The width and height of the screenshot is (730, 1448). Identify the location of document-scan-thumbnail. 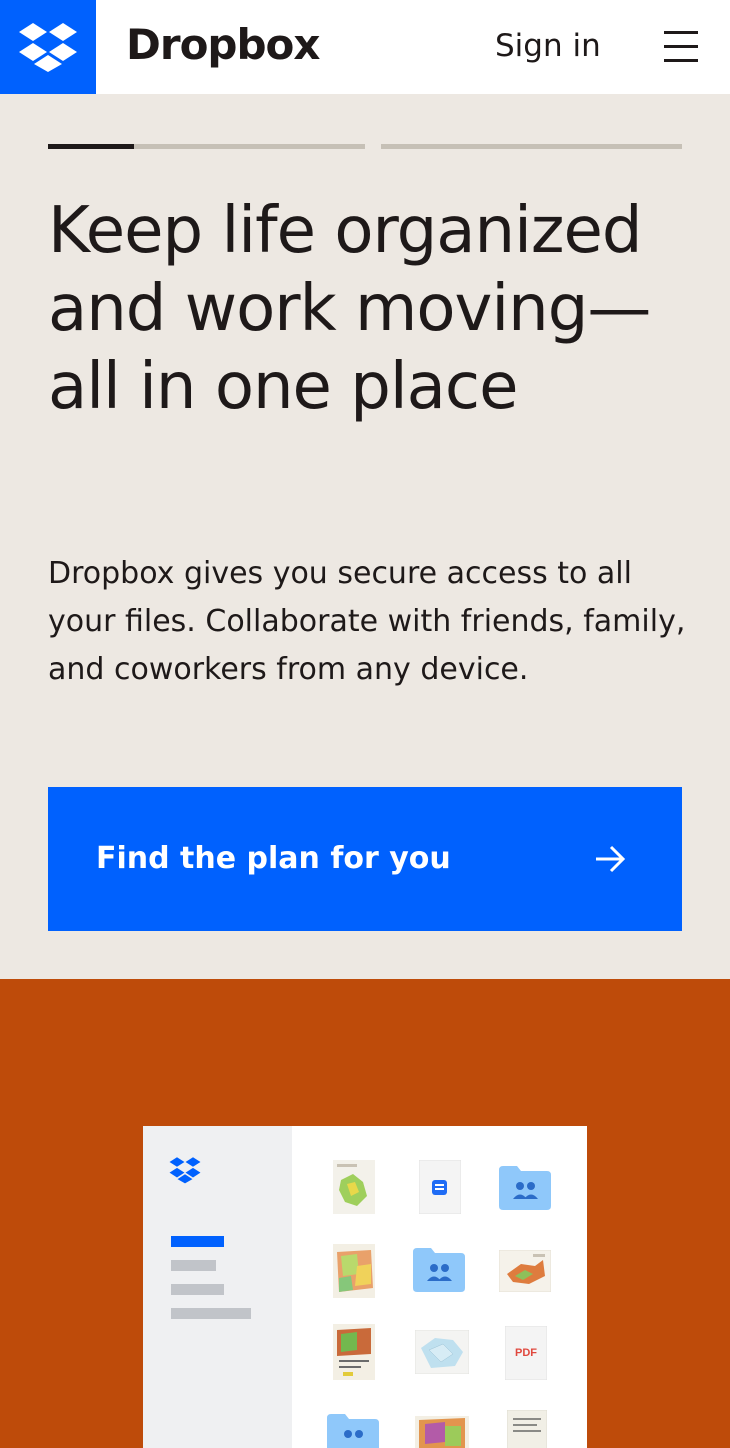
(527, 1429).